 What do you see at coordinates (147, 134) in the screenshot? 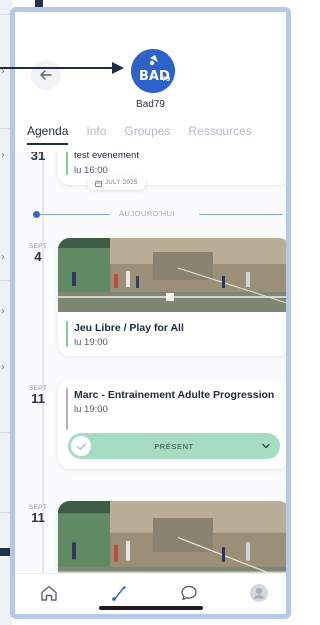
I see `tab-groupes: Groupes` at bounding box center [147, 134].